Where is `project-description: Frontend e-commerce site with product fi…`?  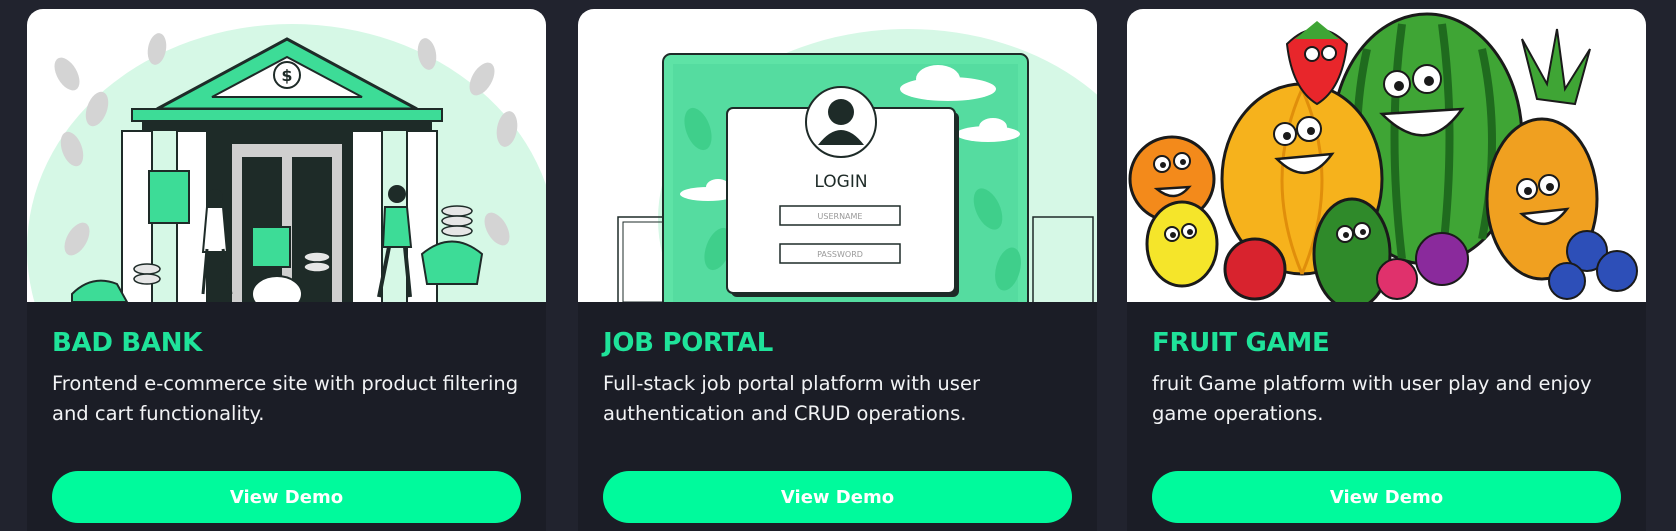 project-description: Frontend e-commerce site with product fi… is located at coordinates (285, 398).